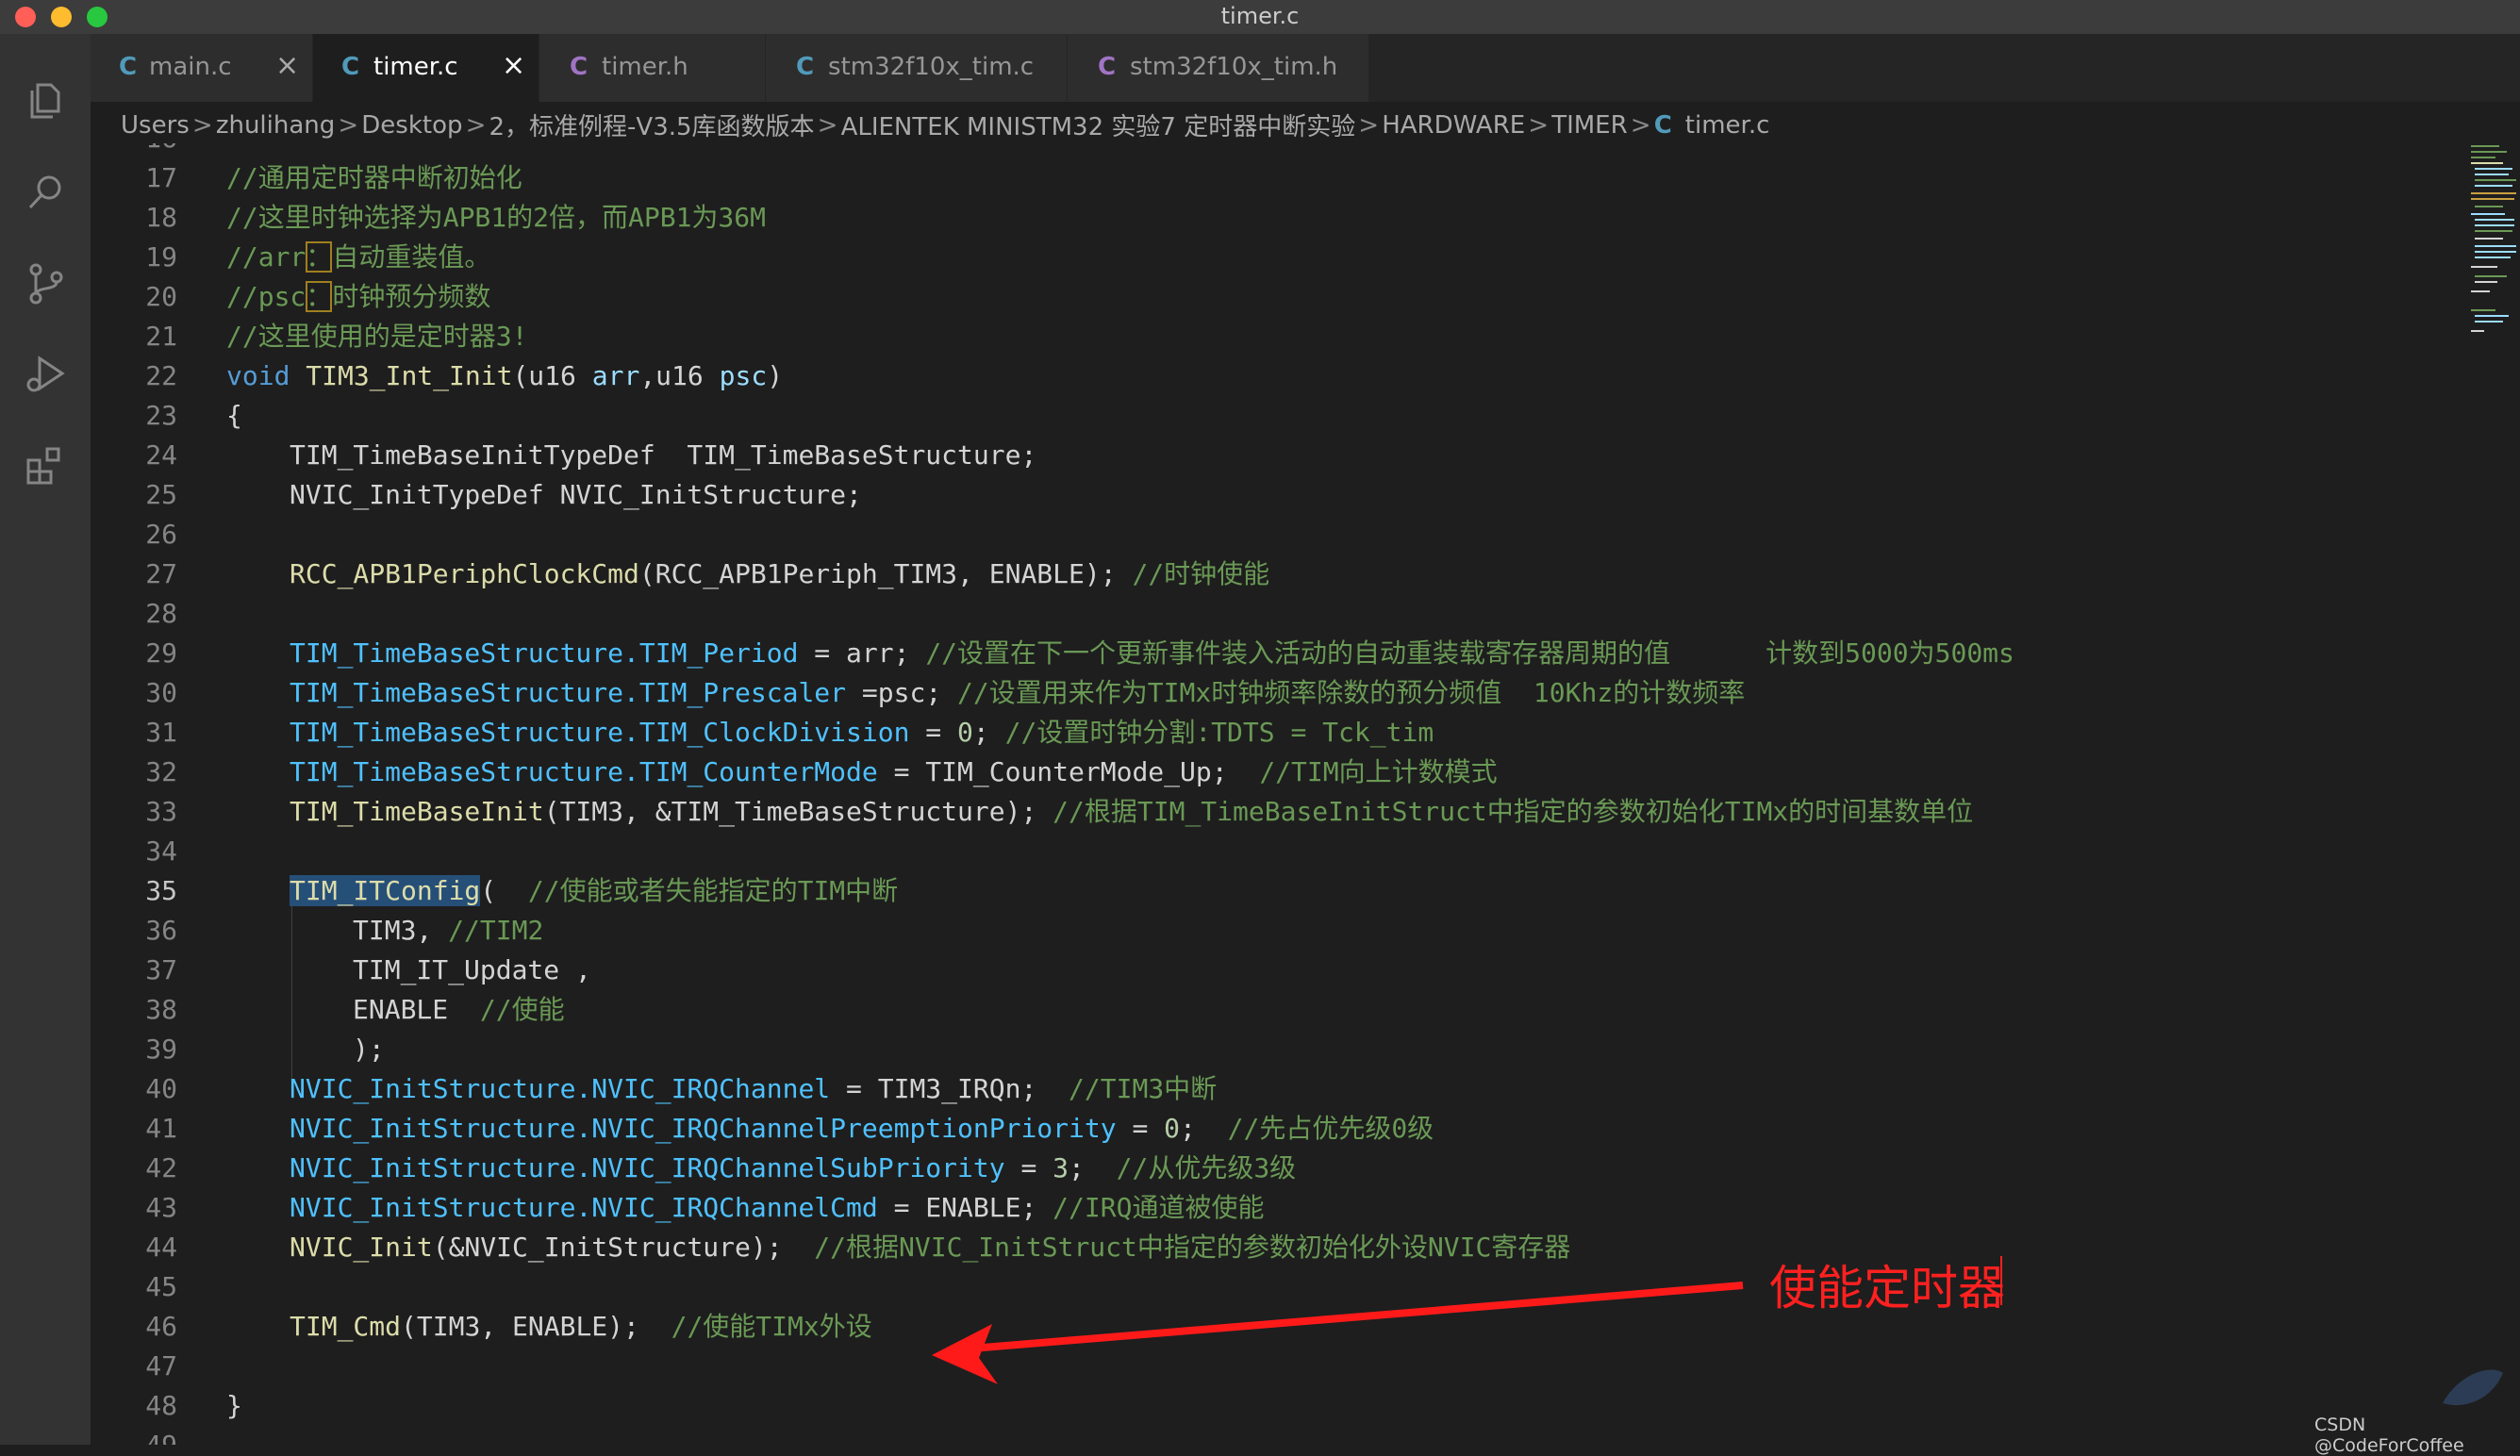 The image size is (2520, 1456). Describe the element at coordinates (1159, 1207) in the screenshot. I see `code-comment: //IRQ通道被使能` at that location.